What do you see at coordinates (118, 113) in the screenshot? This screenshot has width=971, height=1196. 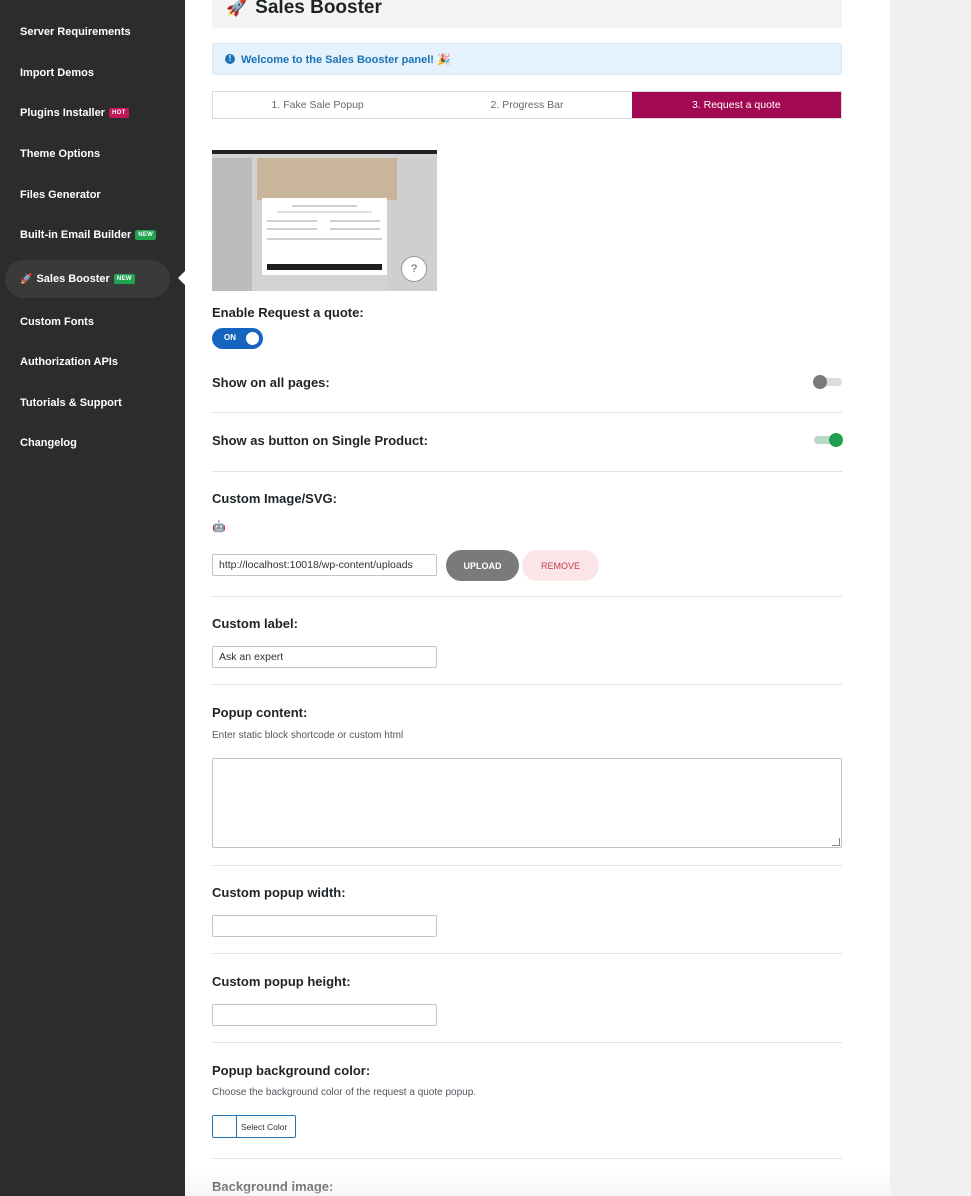 I see `hot-badge: HOT` at bounding box center [118, 113].